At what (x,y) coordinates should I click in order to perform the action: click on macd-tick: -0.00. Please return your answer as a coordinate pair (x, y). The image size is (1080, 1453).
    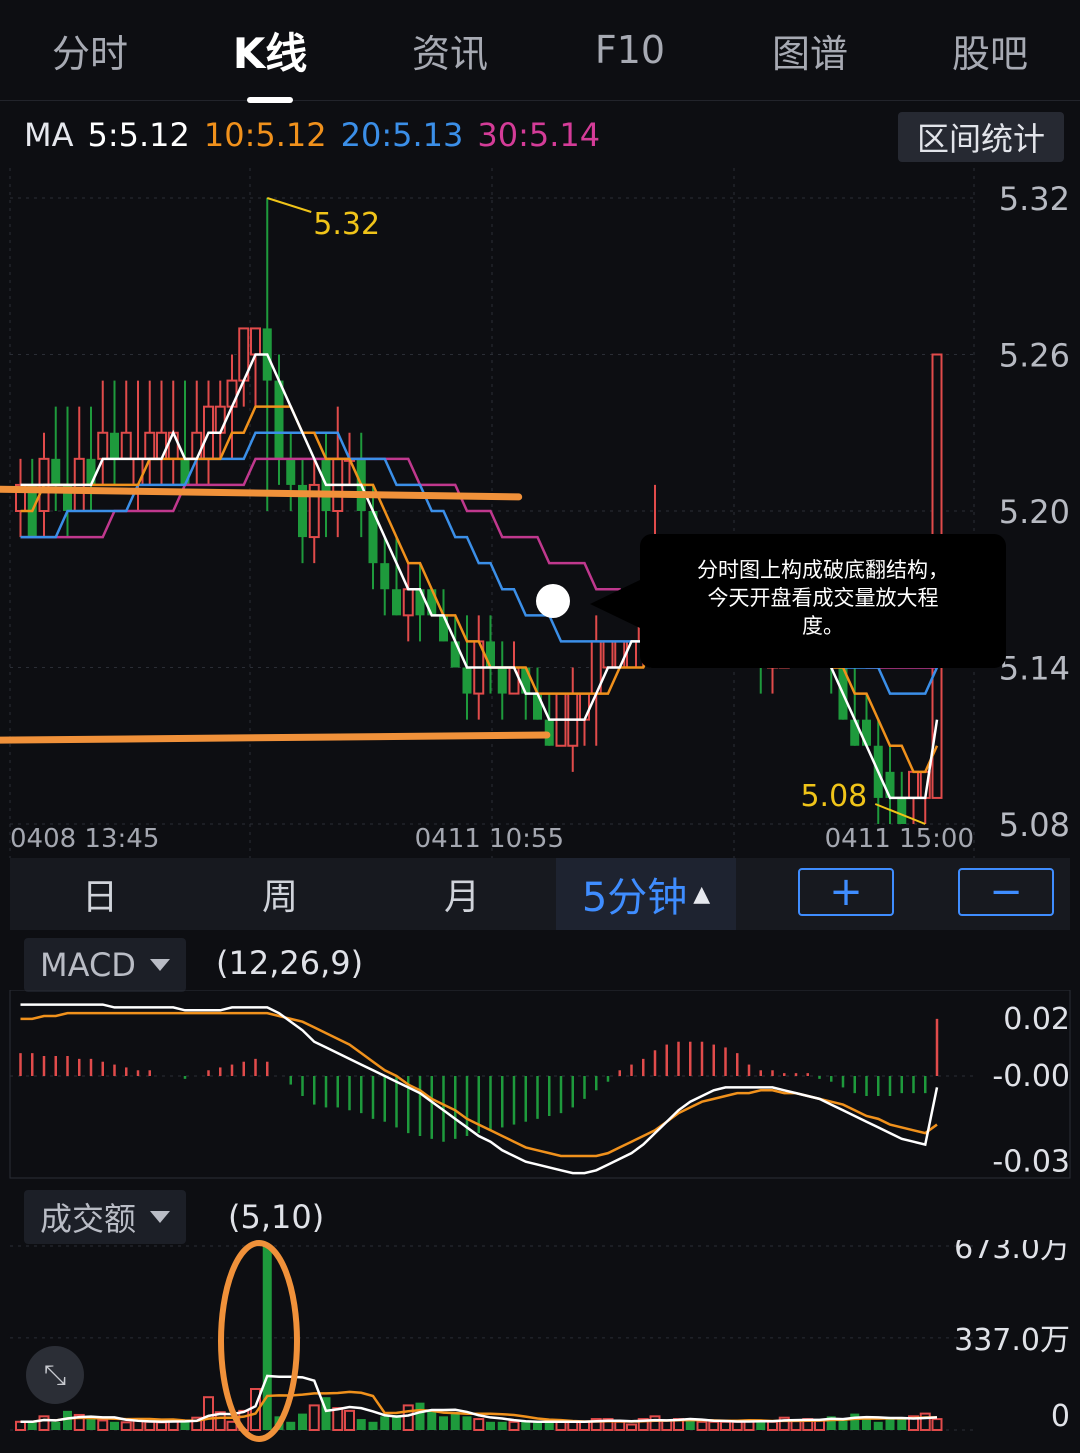
    Looking at the image, I should click on (1031, 1076).